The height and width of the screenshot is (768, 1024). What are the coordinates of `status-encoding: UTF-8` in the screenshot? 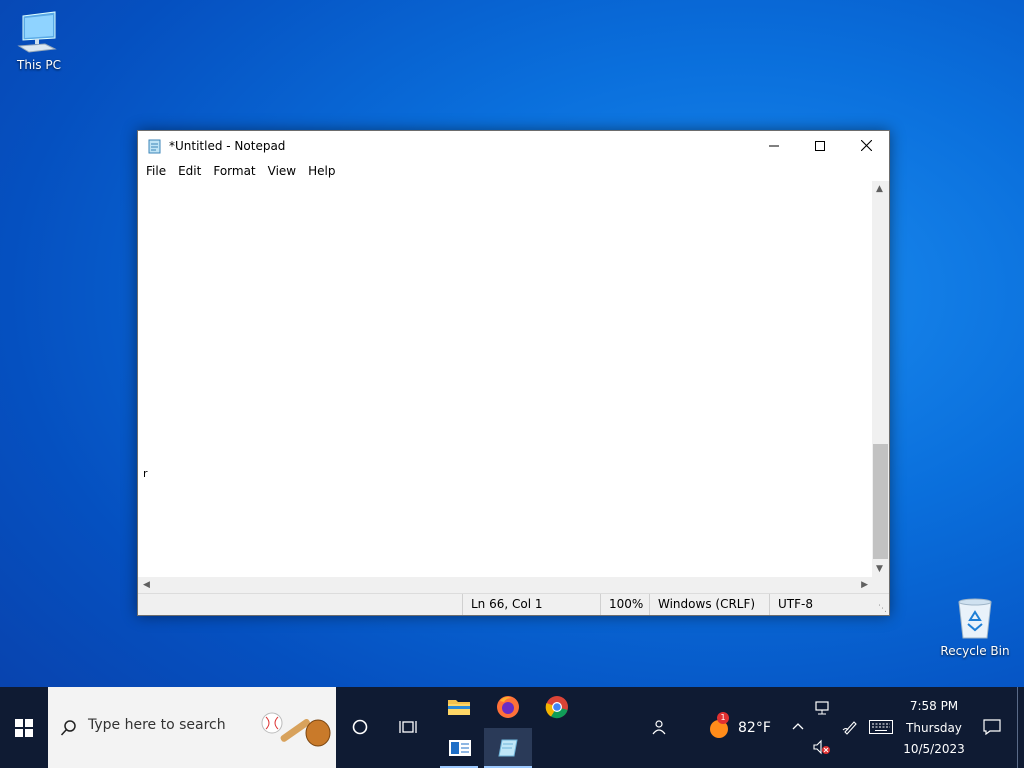 It's located at (819, 604).